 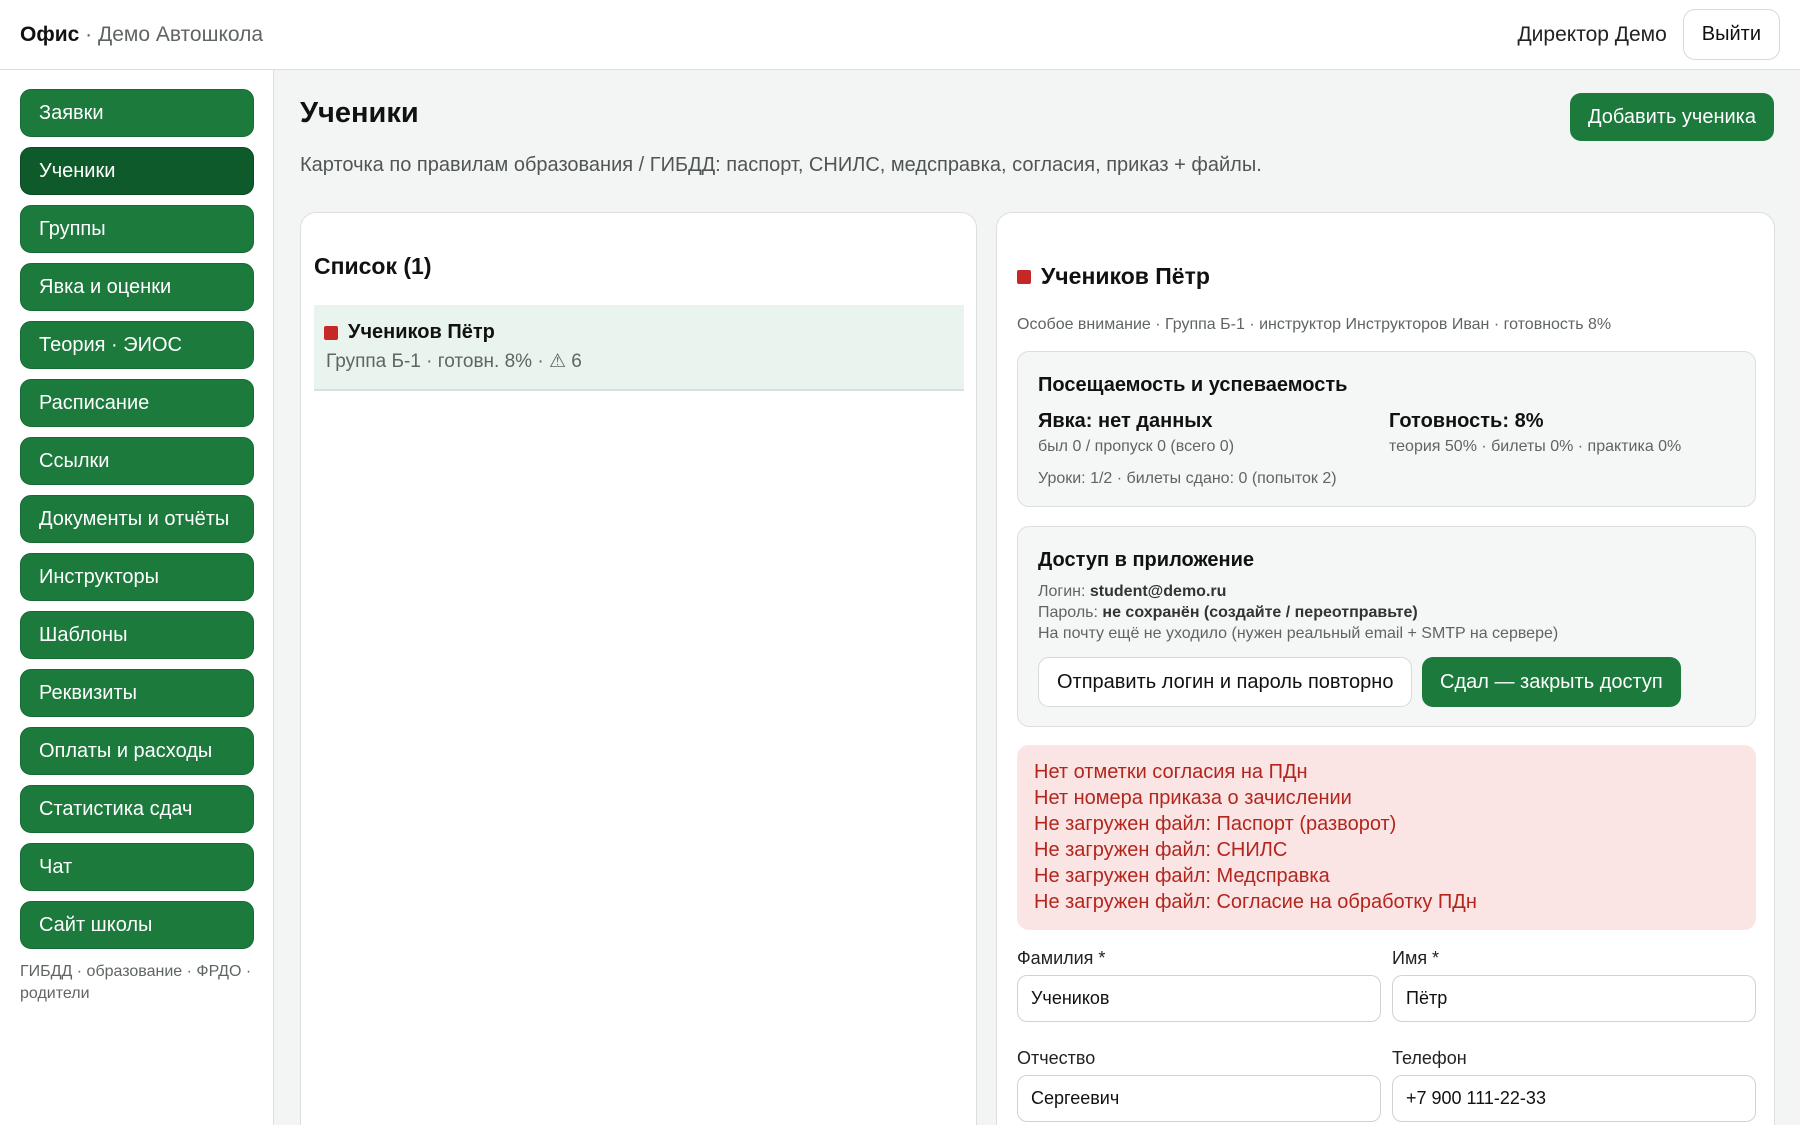 I want to click on page-title: Ученики, so click(x=359, y=113).